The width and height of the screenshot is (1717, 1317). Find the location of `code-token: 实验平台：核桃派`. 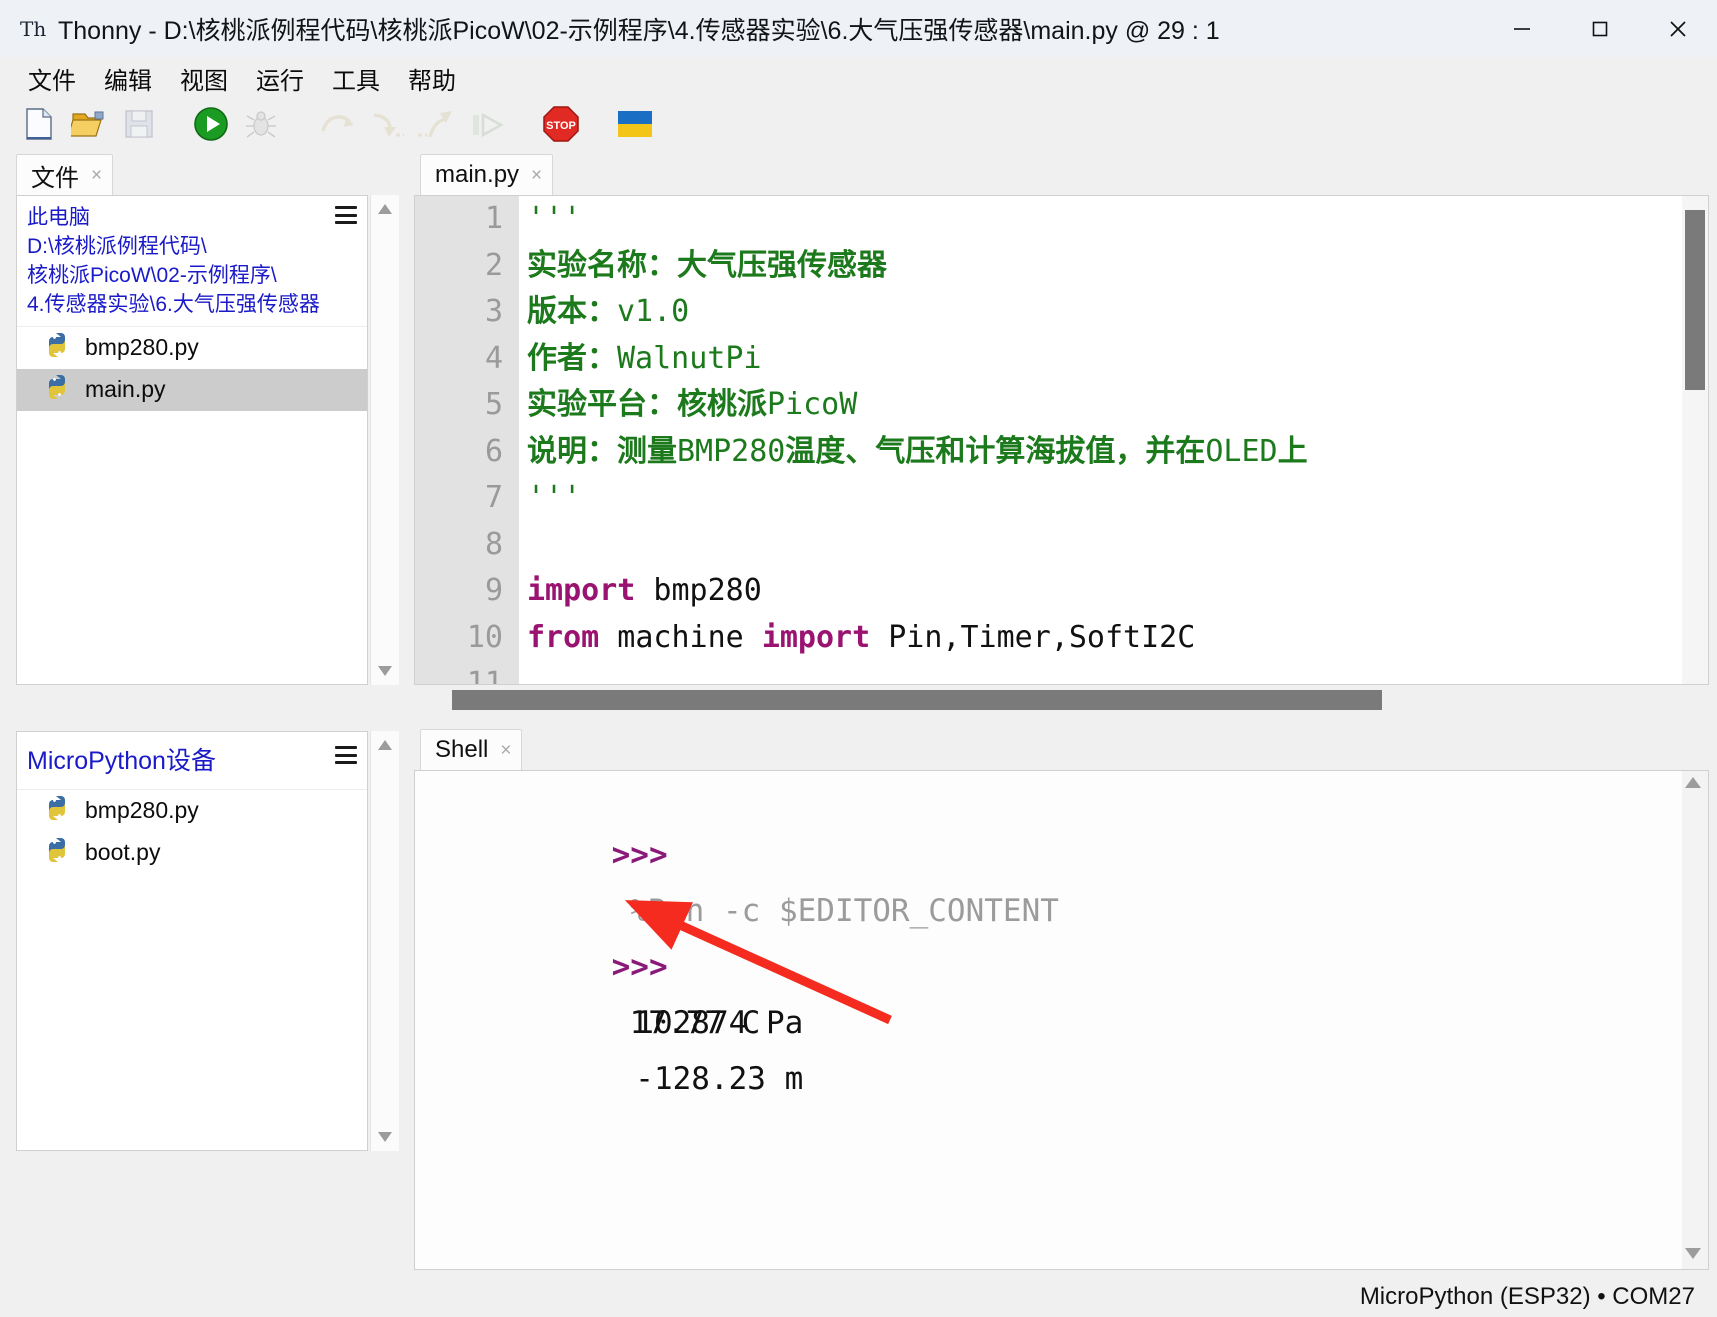

code-token: 实验平台：核桃派 is located at coordinates (647, 404).